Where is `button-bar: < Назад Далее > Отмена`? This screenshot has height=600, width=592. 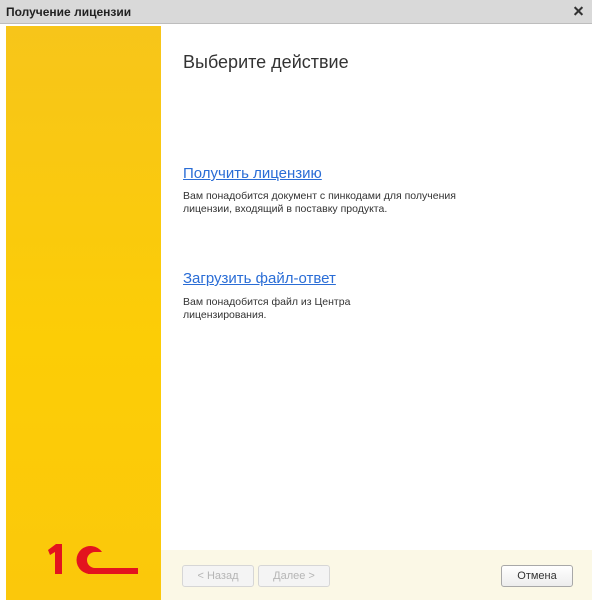 button-bar: < Назад Далее > Отмена is located at coordinates (376, 575).